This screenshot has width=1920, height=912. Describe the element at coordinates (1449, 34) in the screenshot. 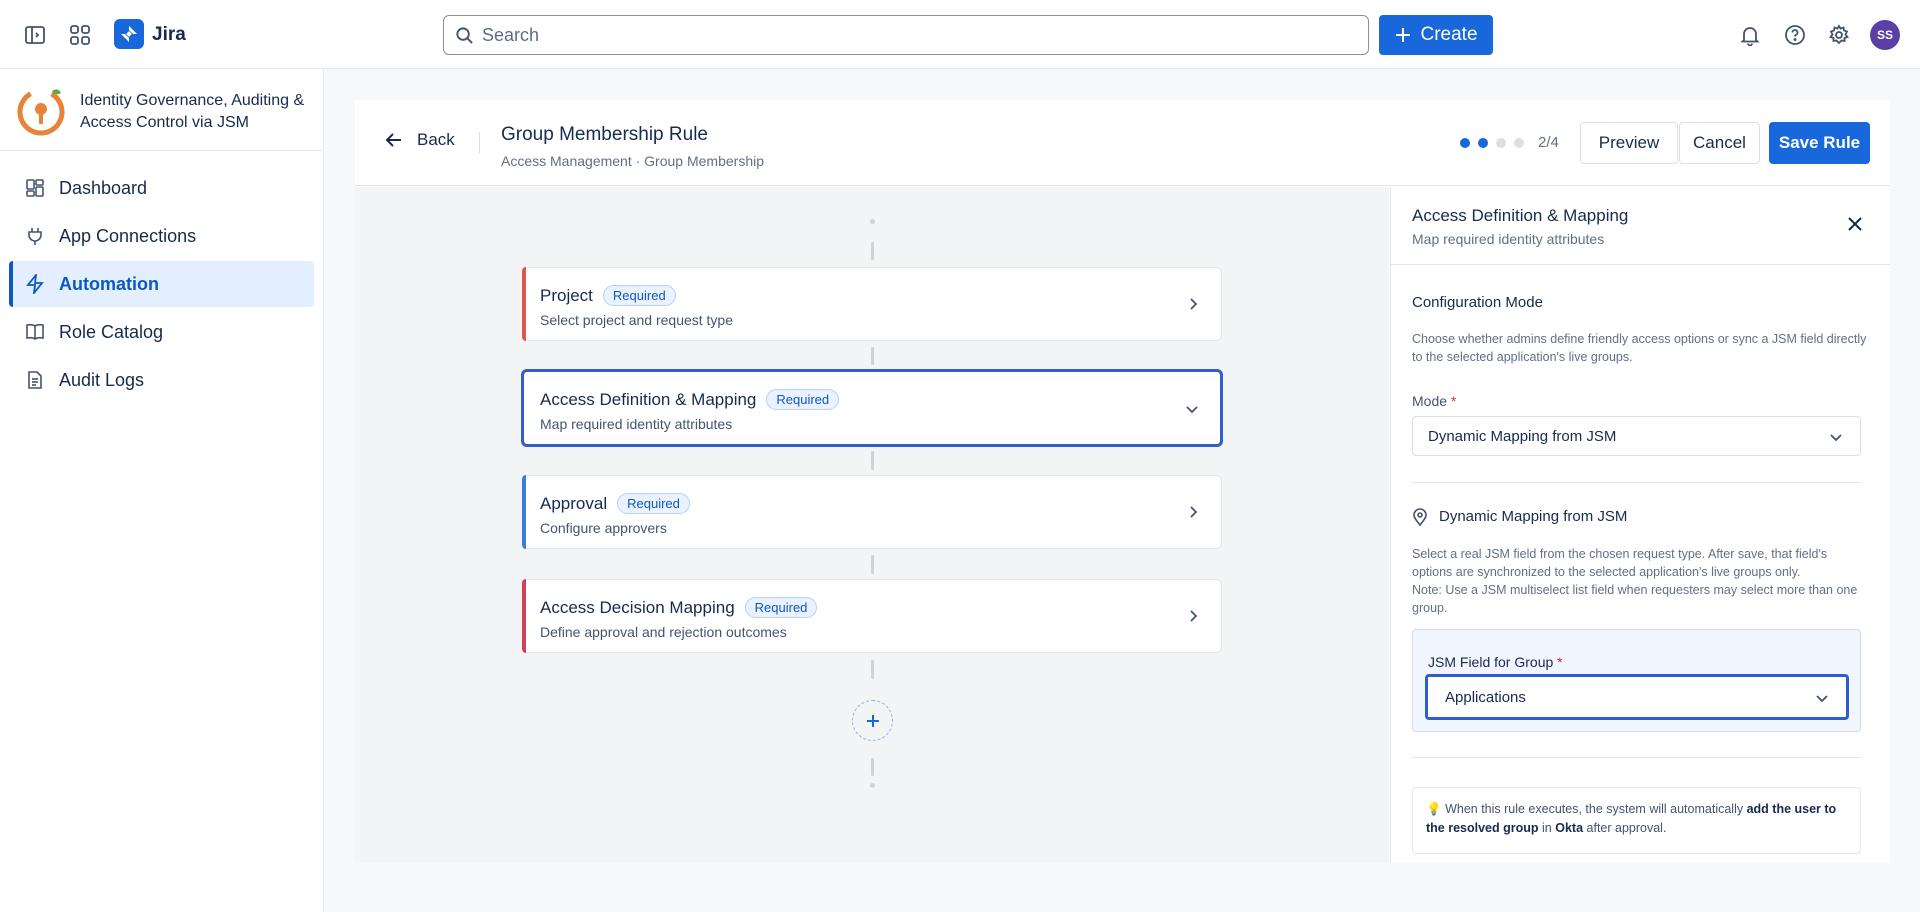

I see `create-button-label: Create` at that location.